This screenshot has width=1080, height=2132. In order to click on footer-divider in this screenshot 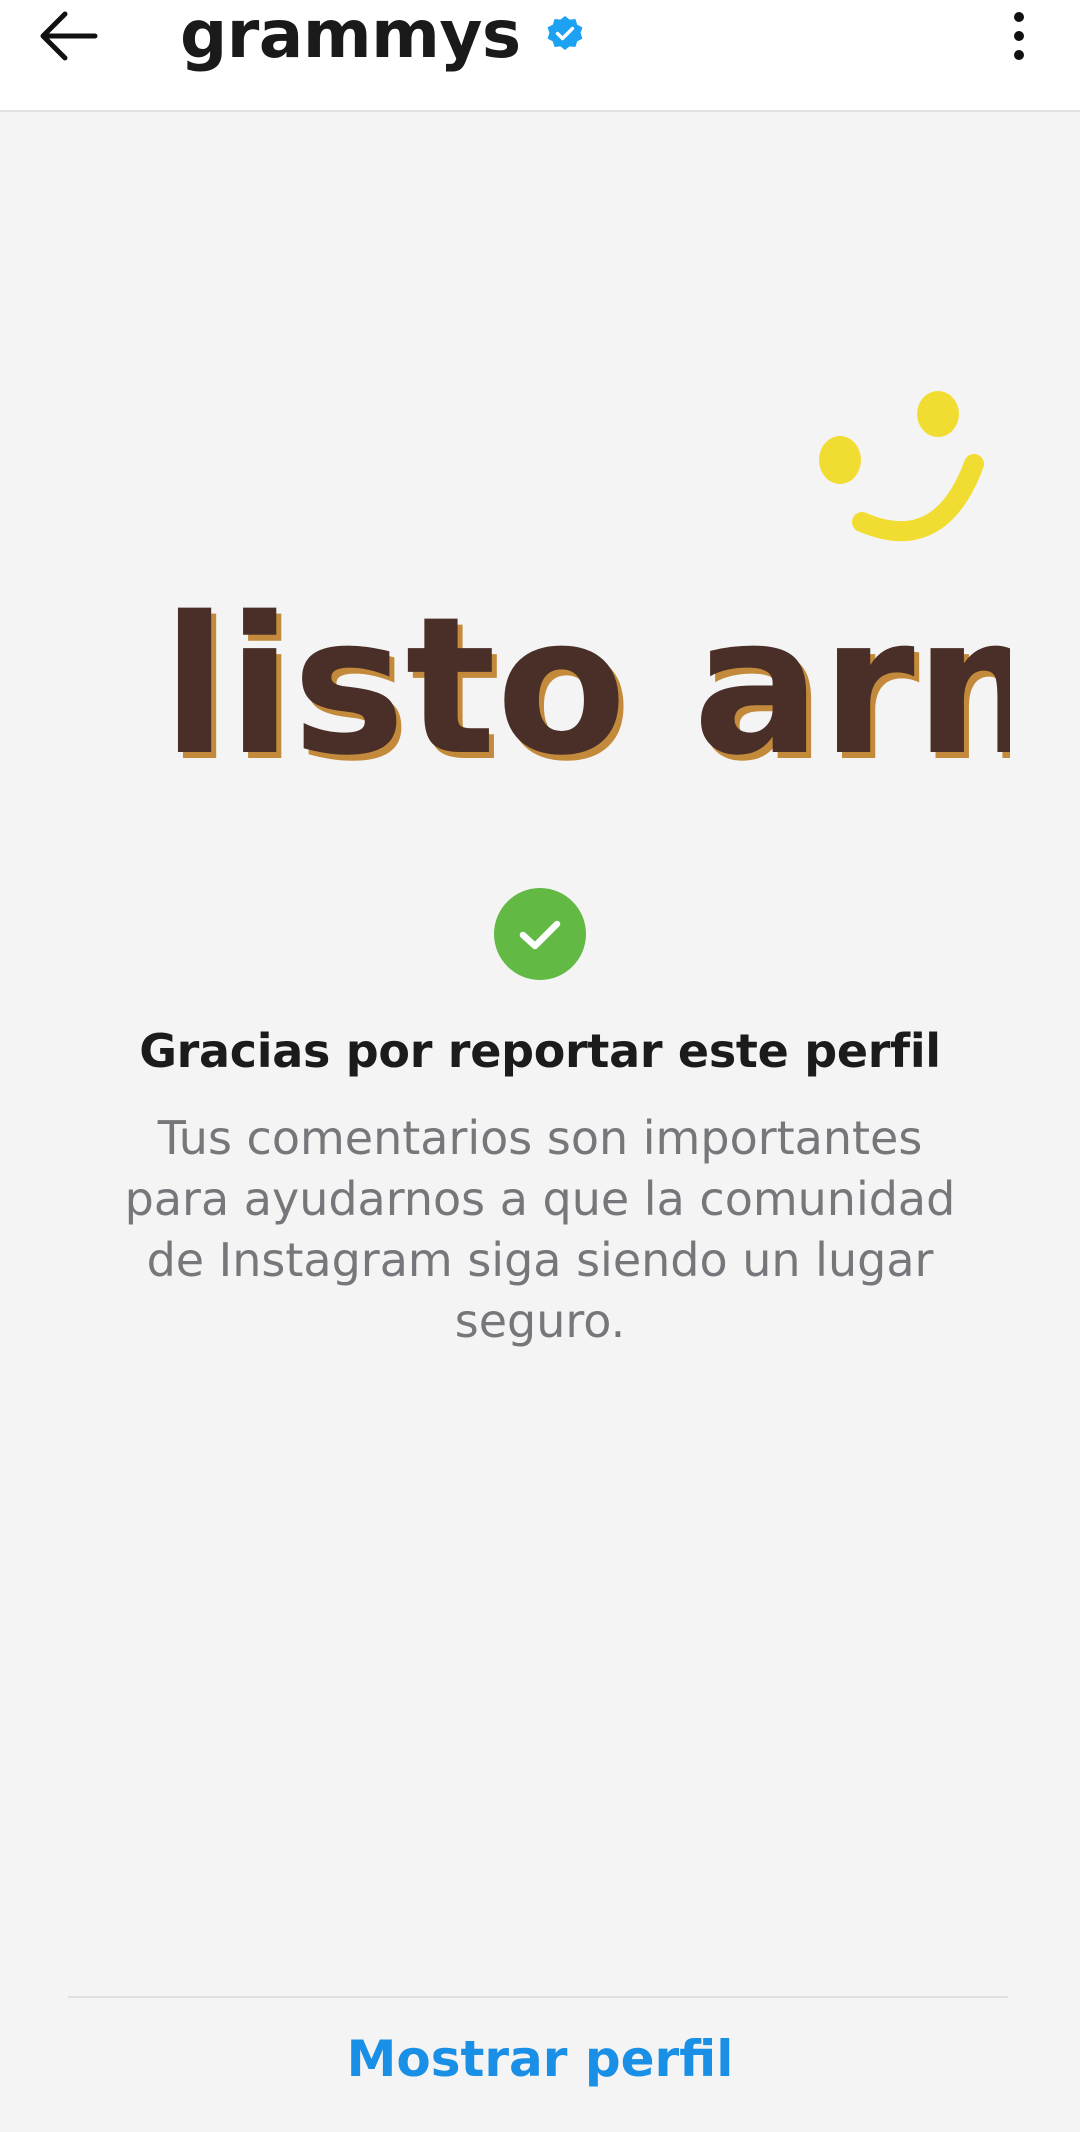, I will do `click(538, 1997)`.